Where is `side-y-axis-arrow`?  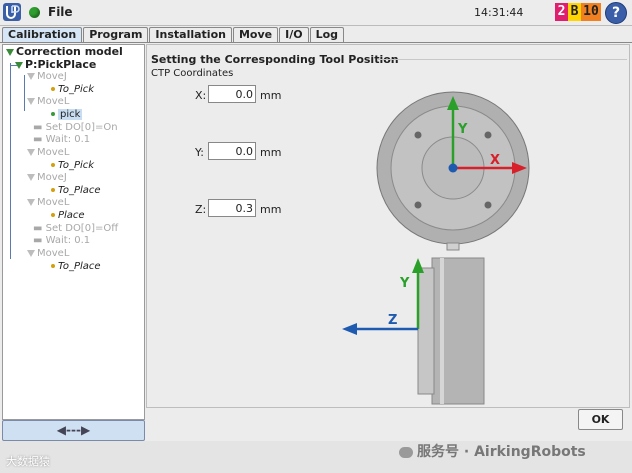
side-y-axis-arrow is located at coordinates (418, 265).